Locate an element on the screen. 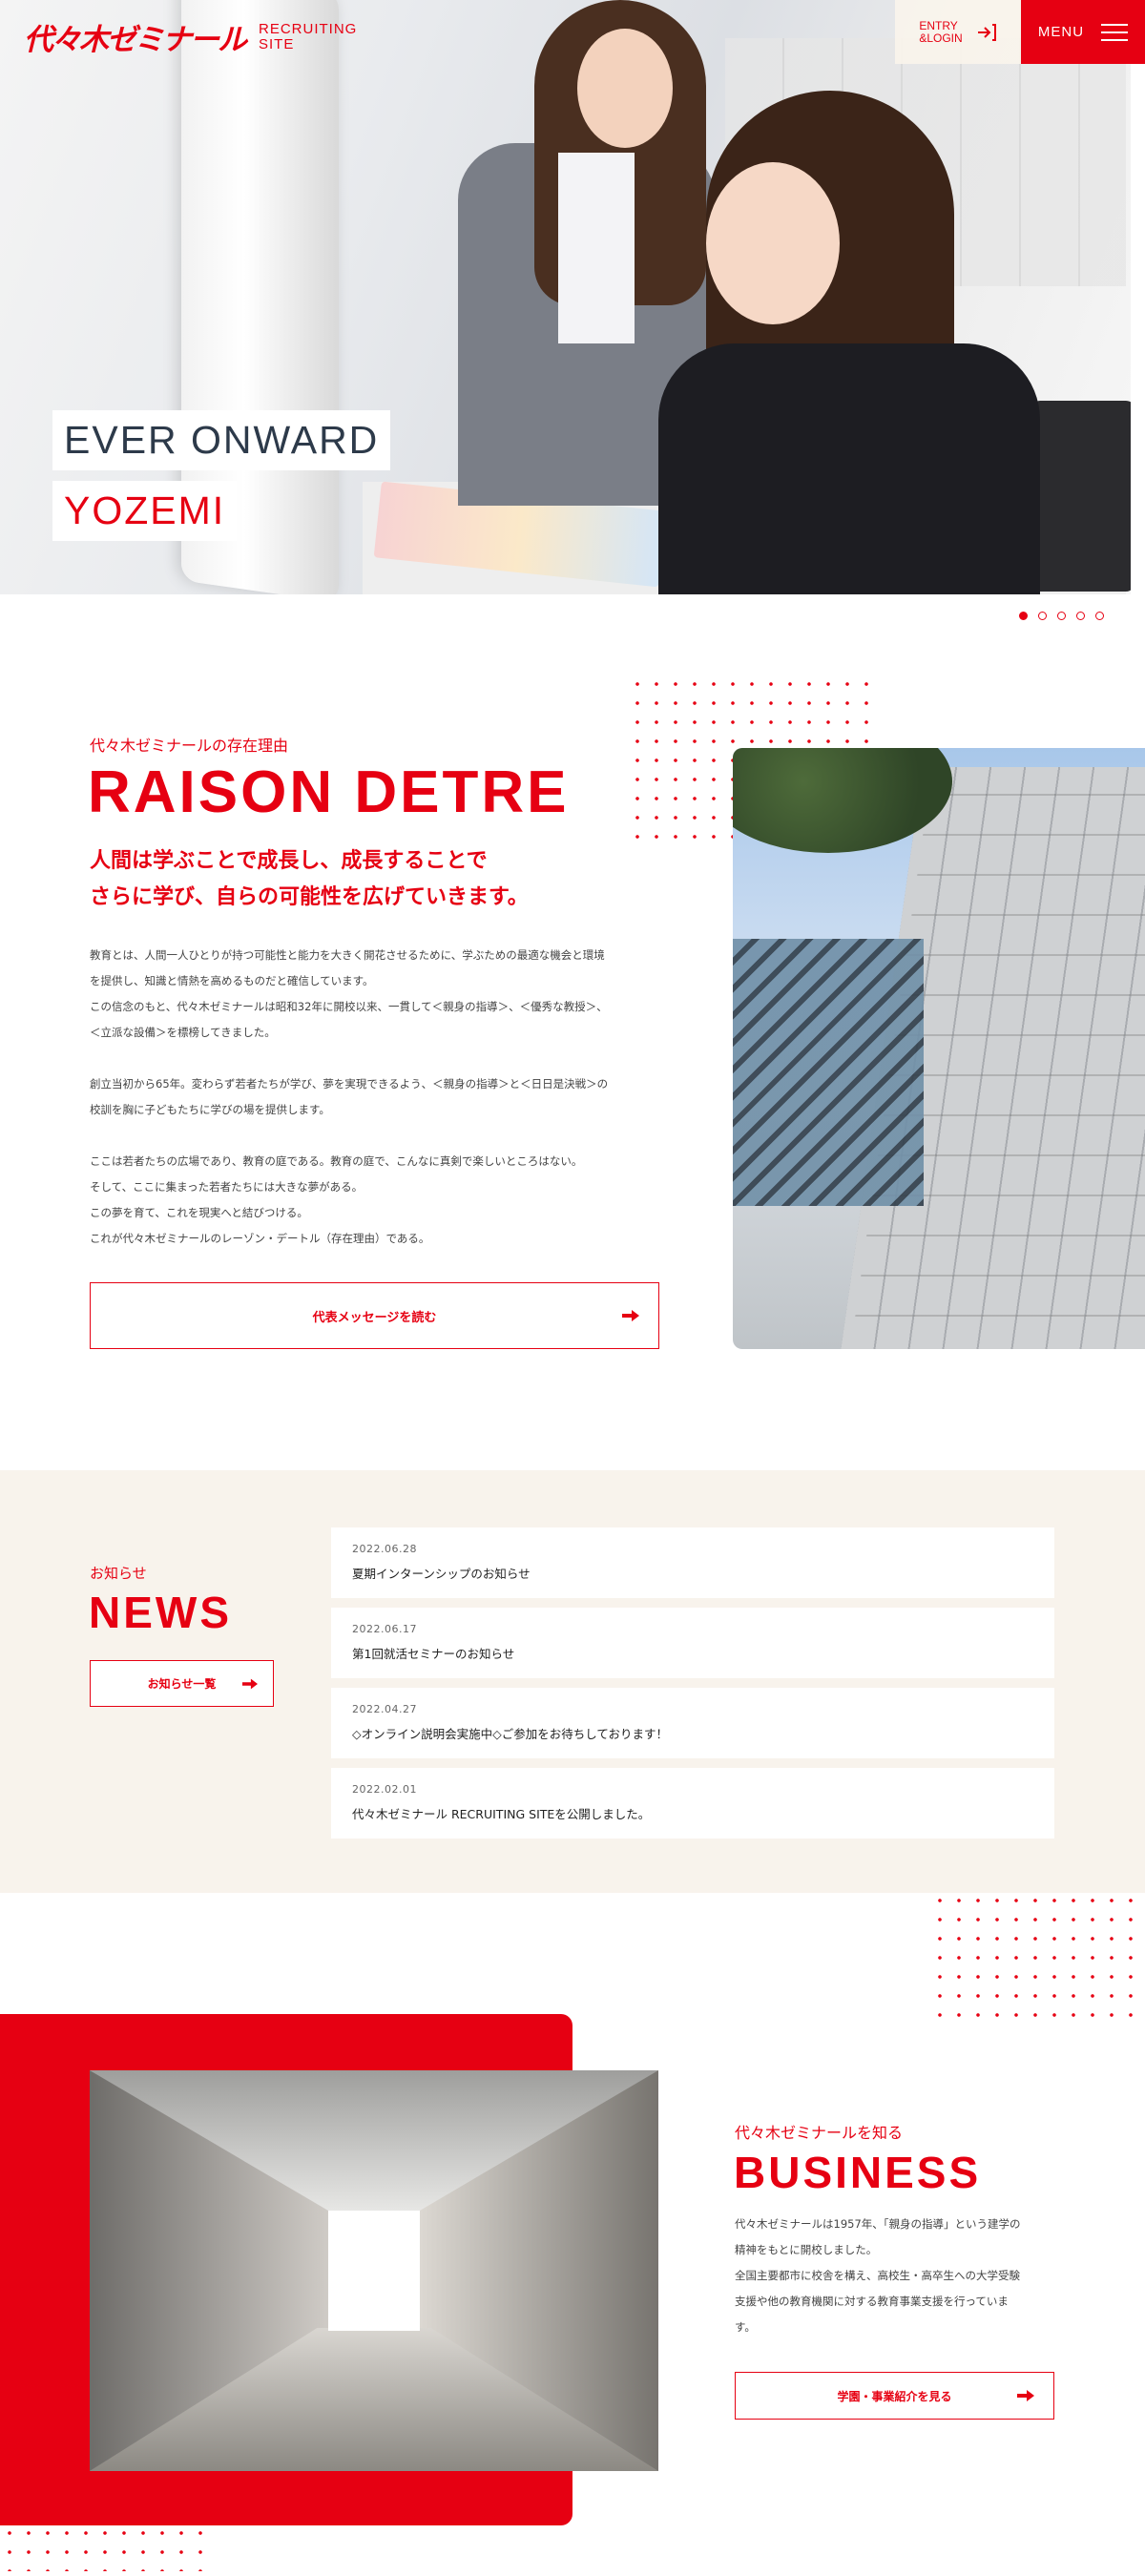  corridor-window is located at coordinates (374, 2271).